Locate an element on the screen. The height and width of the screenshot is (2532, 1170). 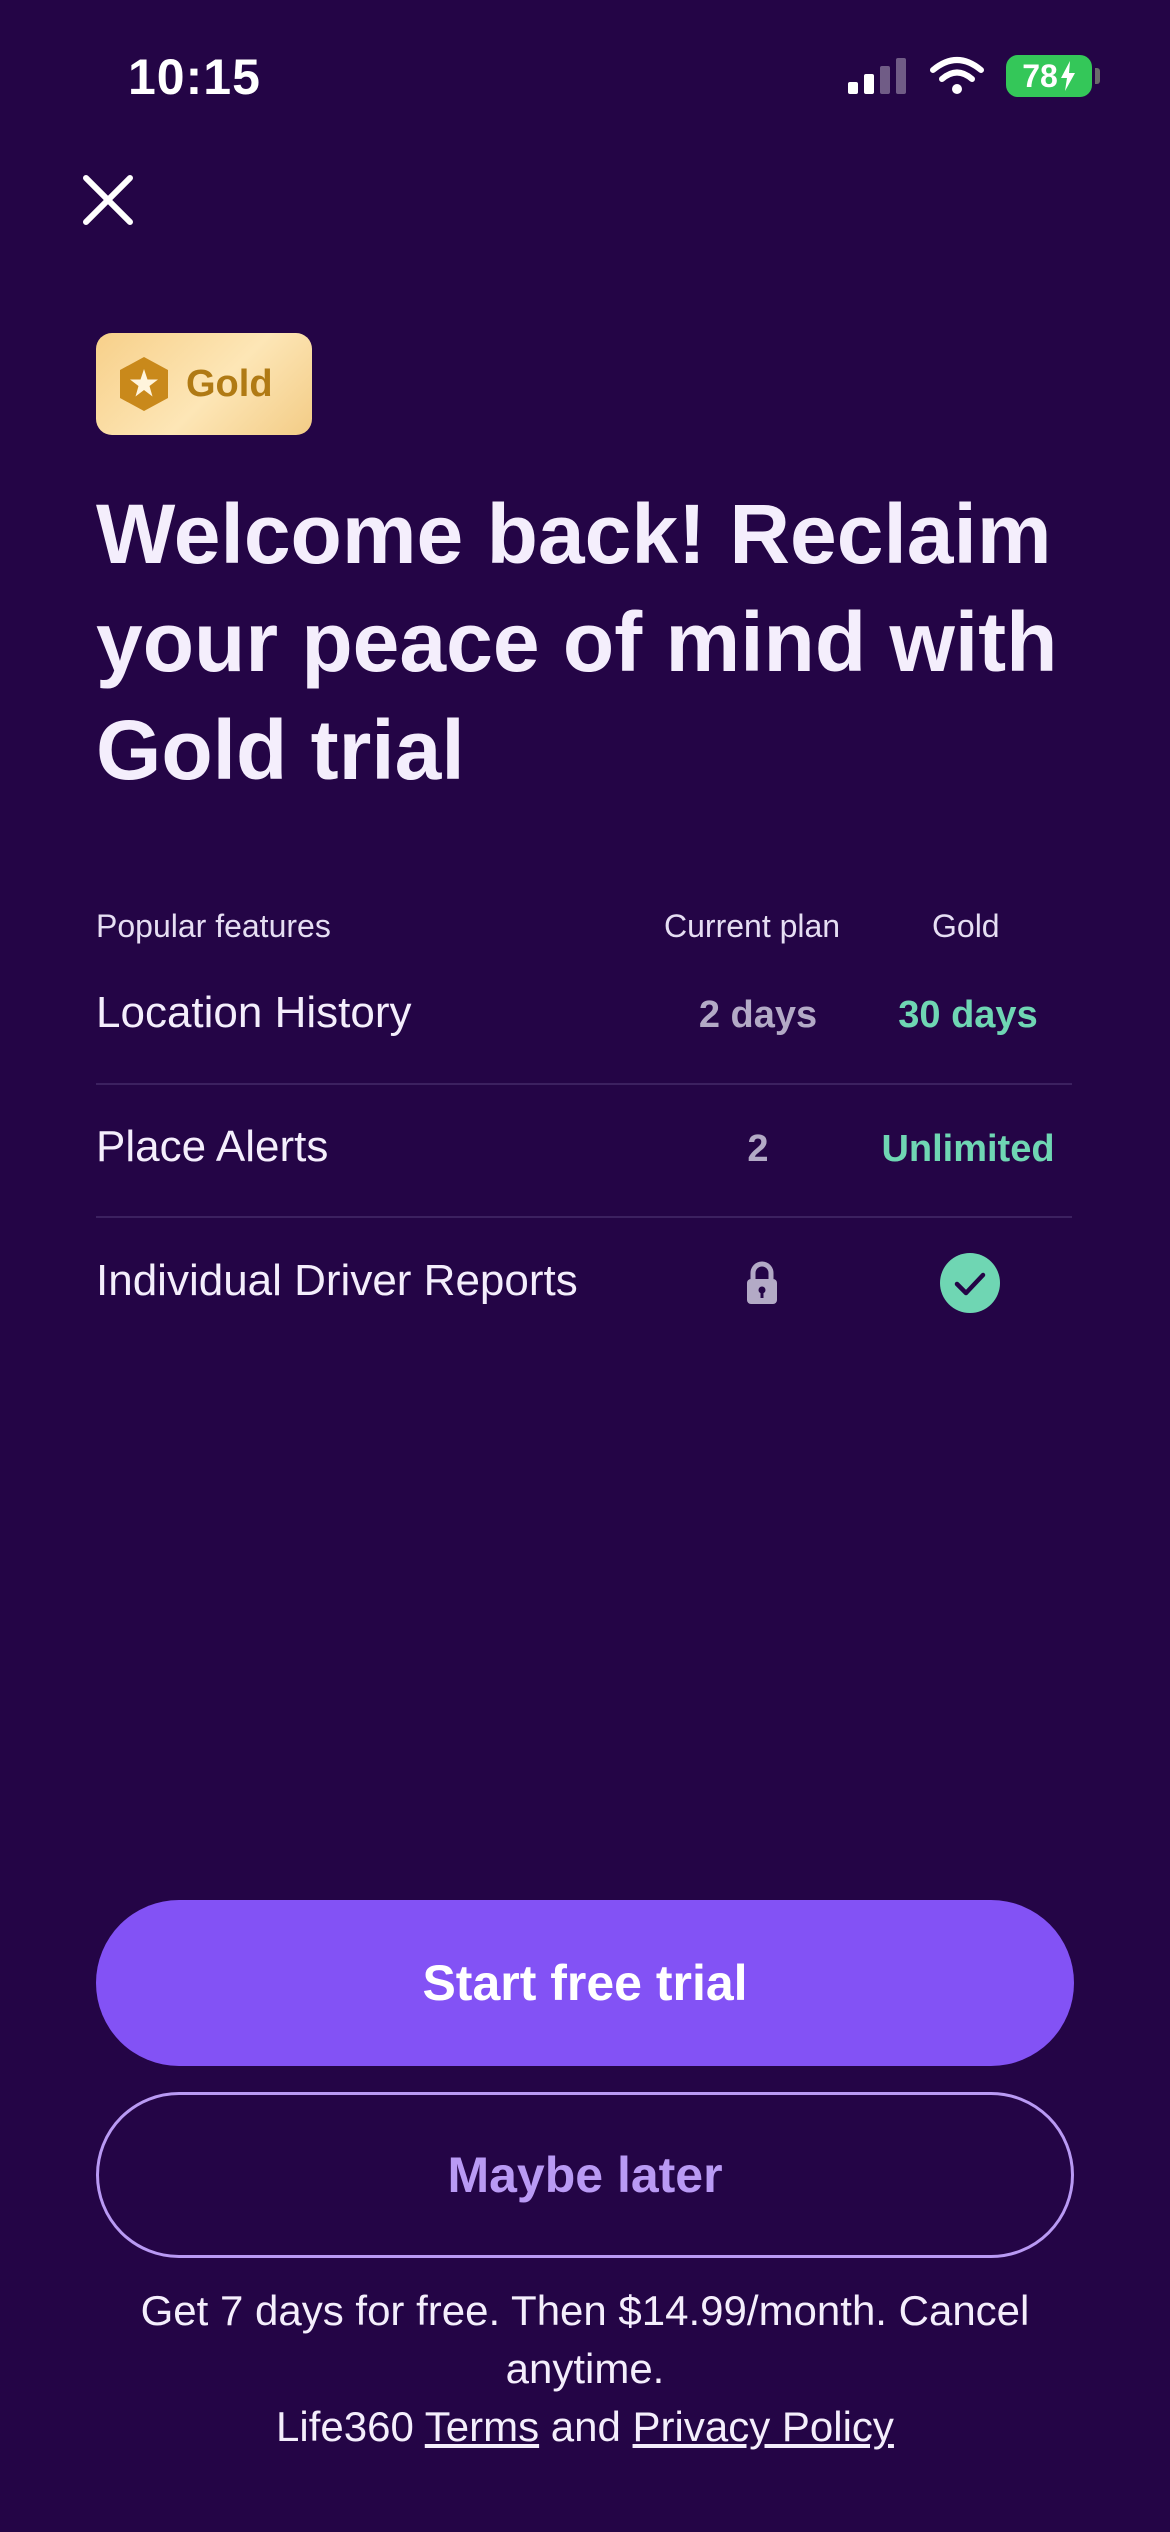
header-popular-features: Popular features is located at coordinates (213, 926).